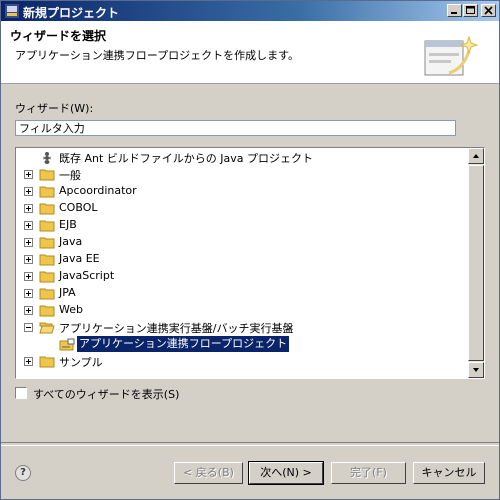  I want to click on close-icon, so click(488, 10).